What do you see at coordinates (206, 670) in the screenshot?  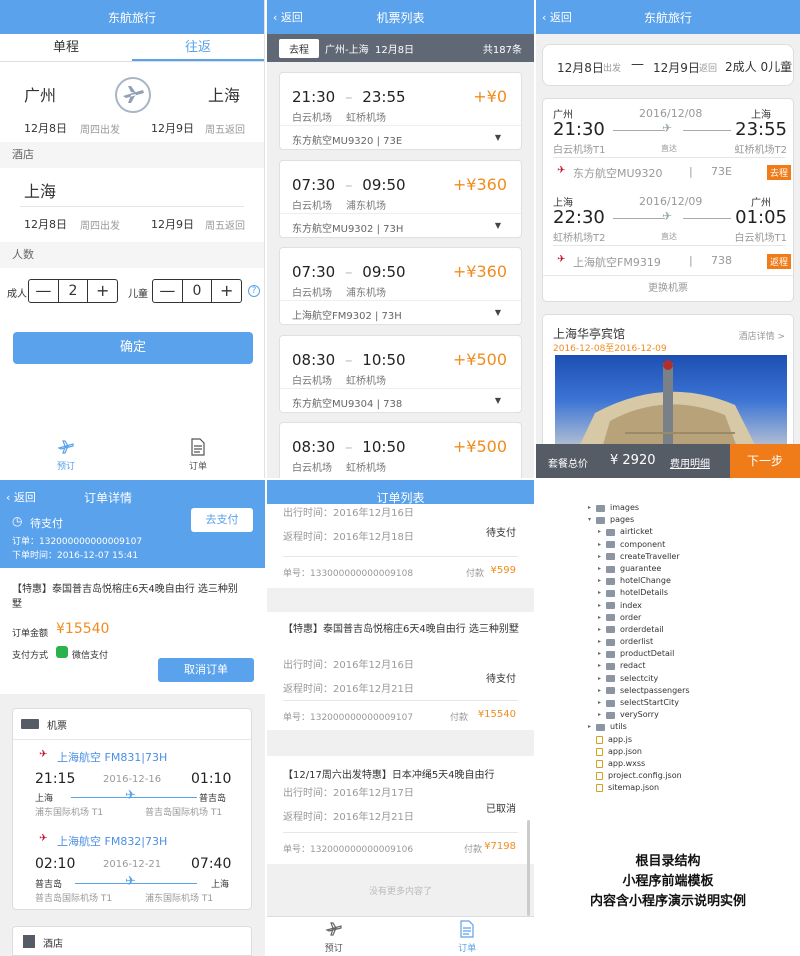 I see `cancel-order-button: 取消订单` at bounding box center [206, 670].